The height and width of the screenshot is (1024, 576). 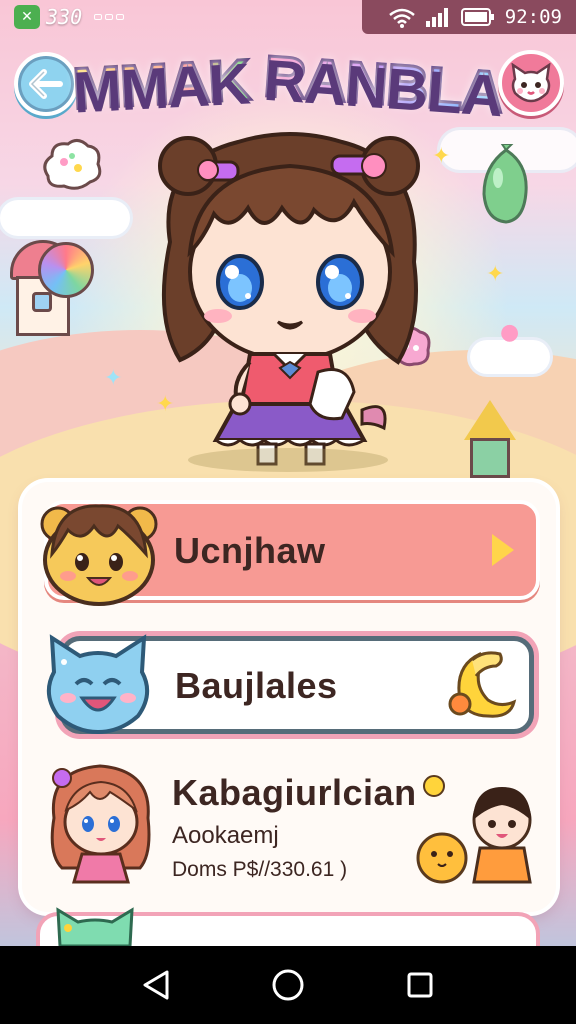 What do you see at coordinates (474, 829) in the screenshot?
I see `friends-group-icon` at bounding box center [474, 829].